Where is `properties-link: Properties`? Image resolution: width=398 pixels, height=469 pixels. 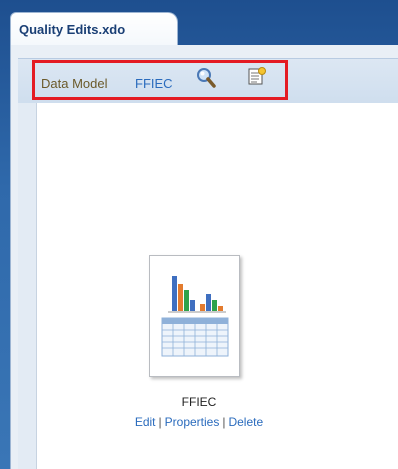
properties-link: Properties is located at coordinates (192, 422).